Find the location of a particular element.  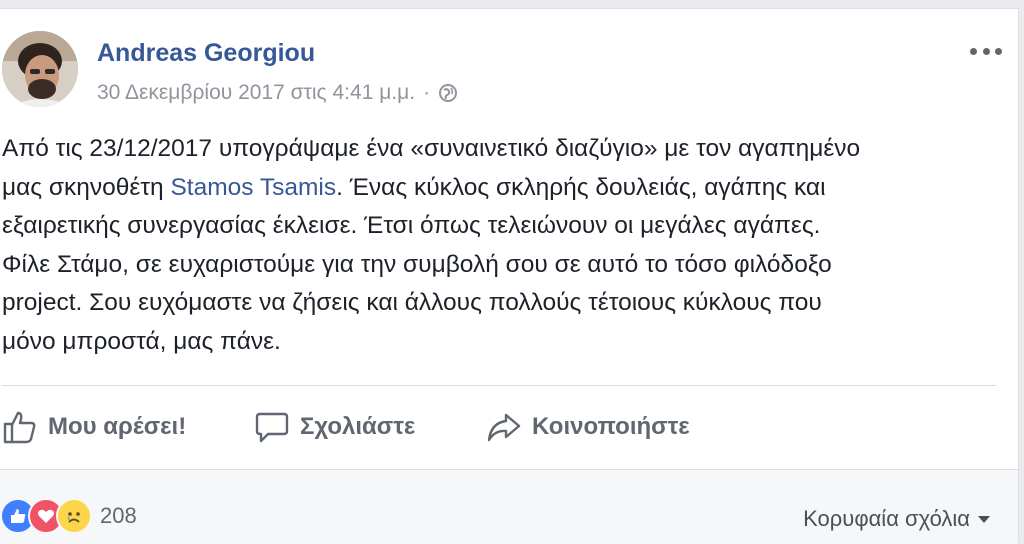

avatar-photo is located at coordinates (40, 69).